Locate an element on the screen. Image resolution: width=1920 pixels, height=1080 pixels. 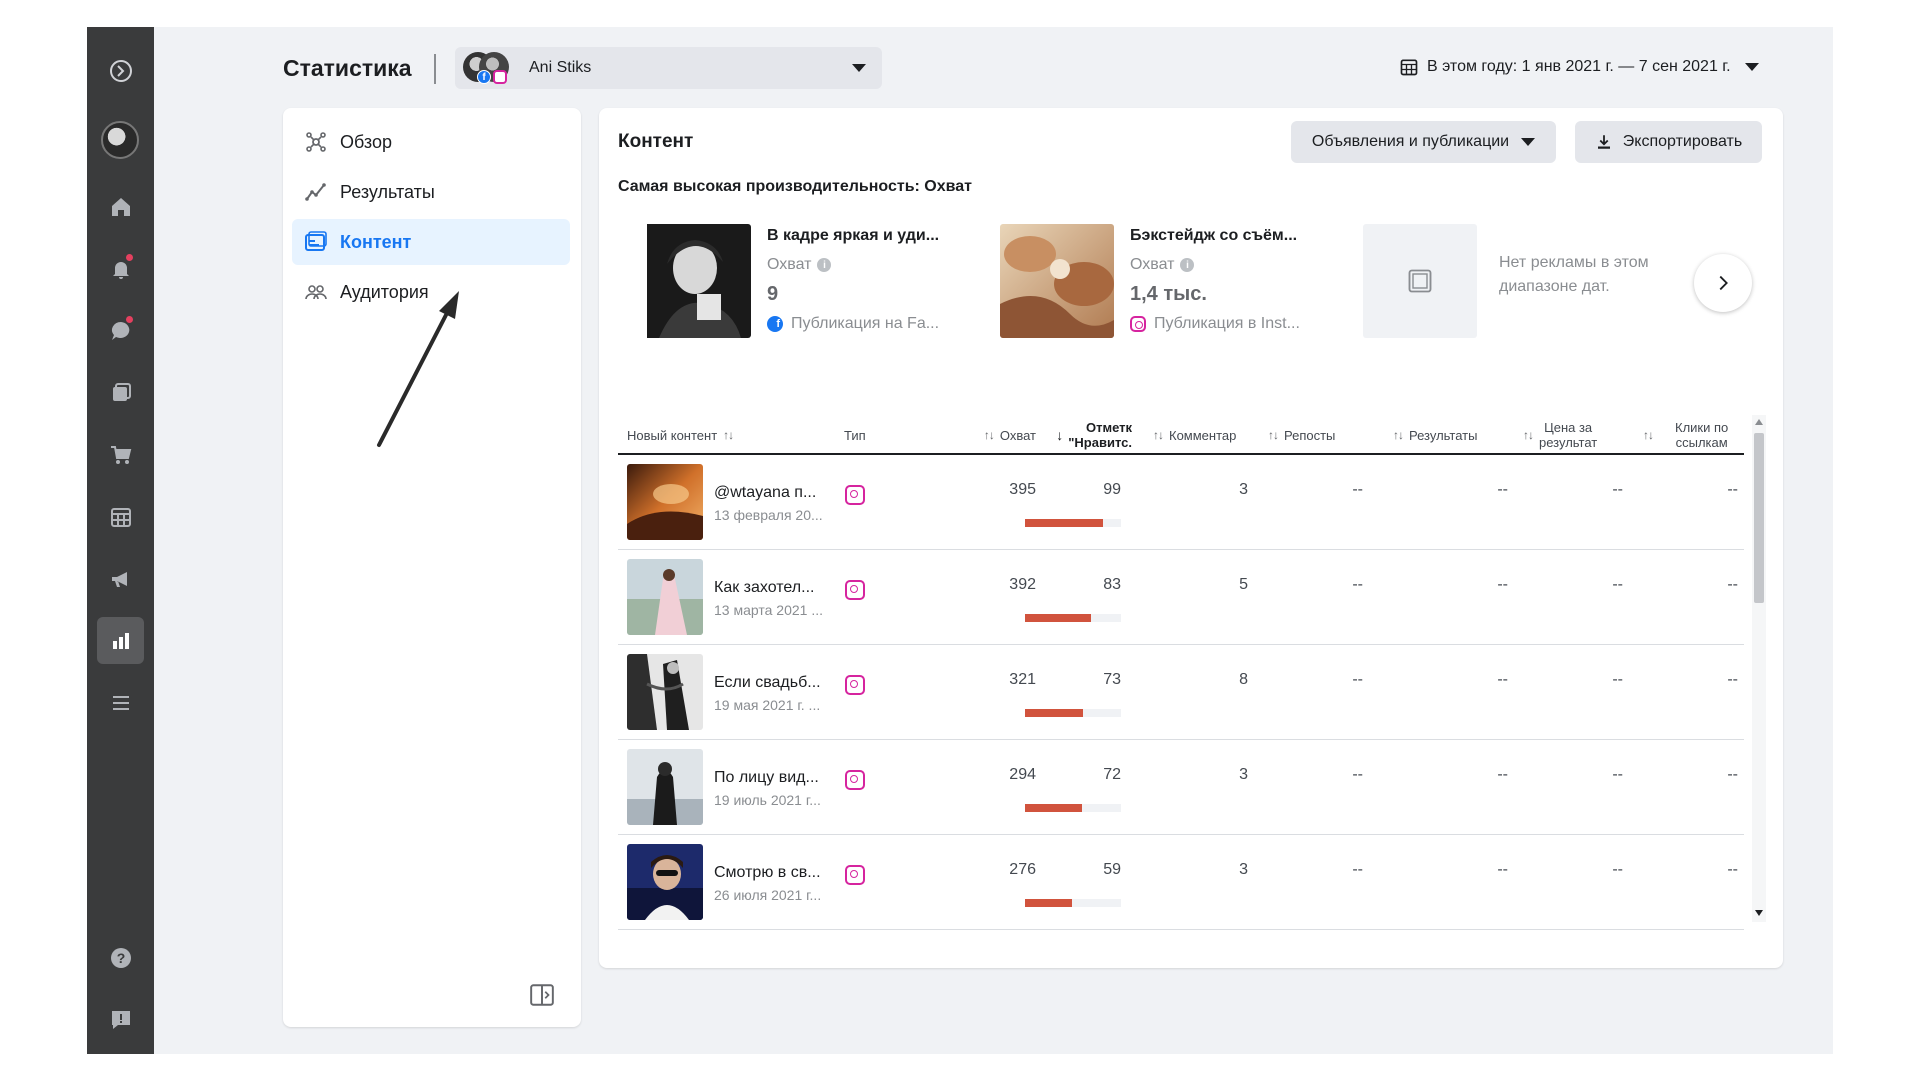
content-icon is located at coordinates (316, 241).